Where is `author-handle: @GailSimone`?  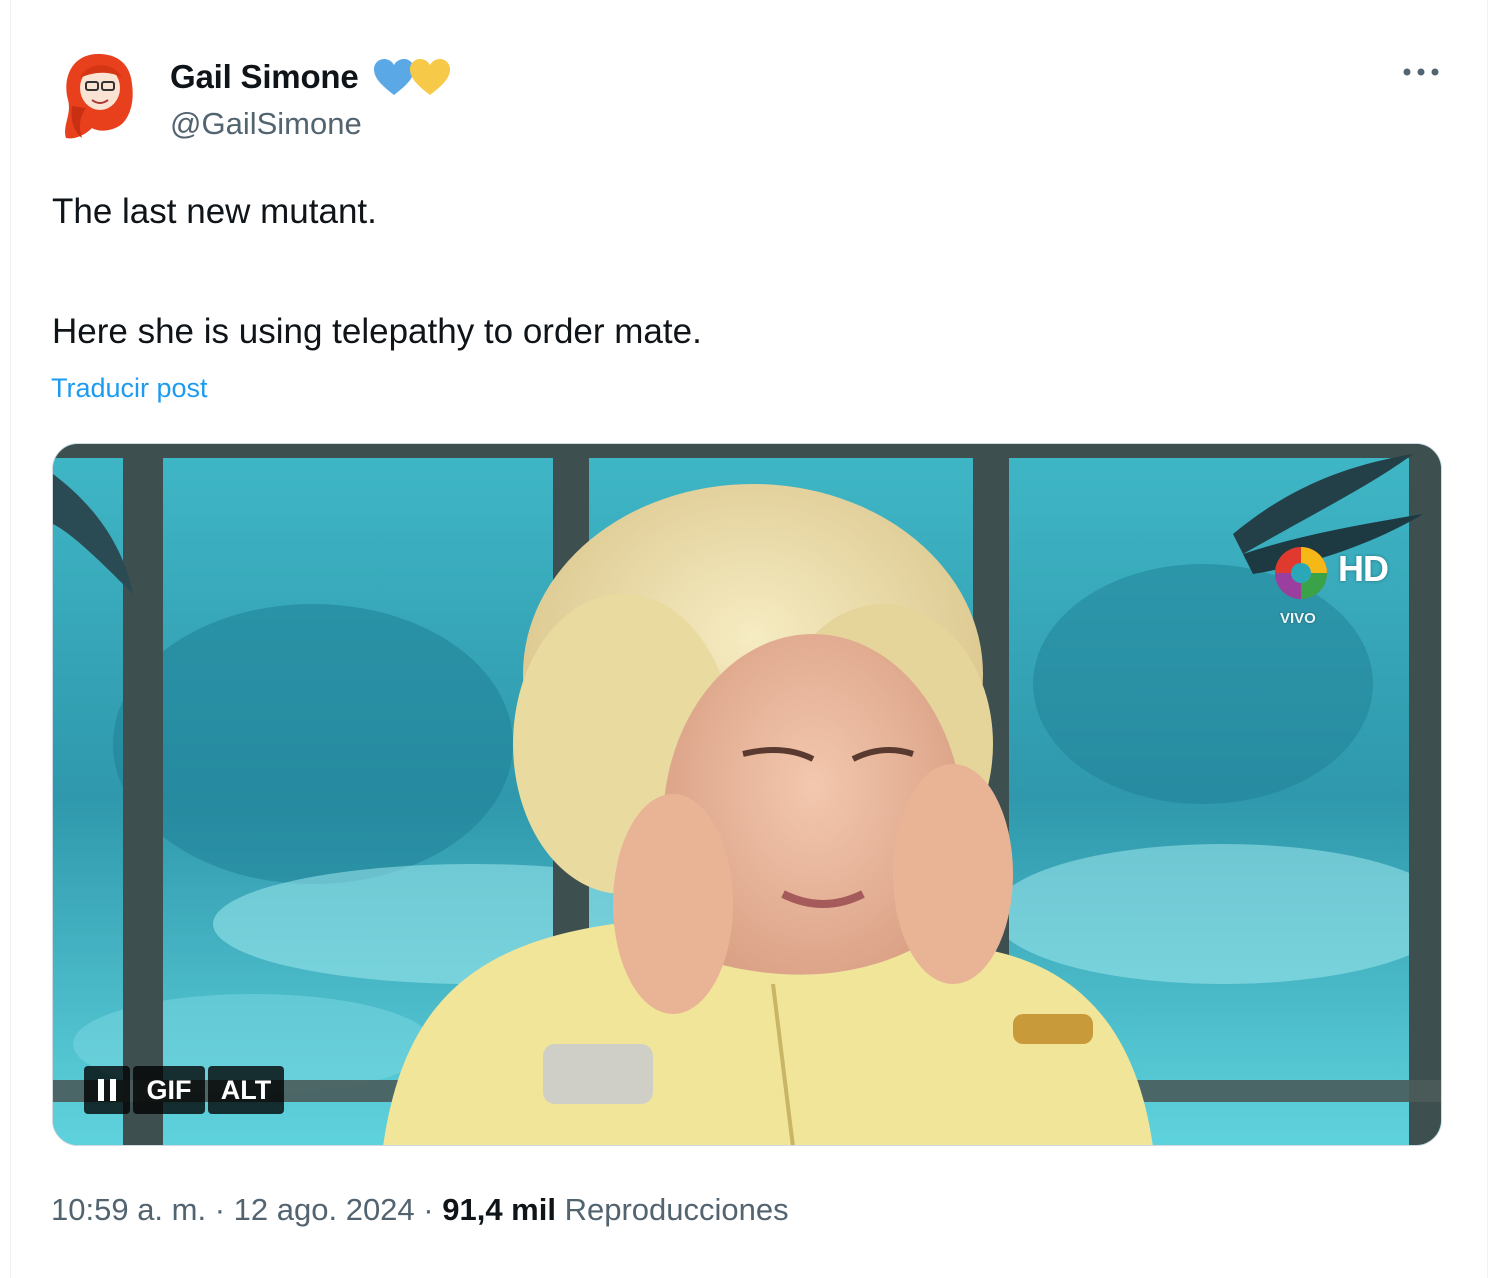
author-handle: @GailSimone is located at coordinates (266, 124).